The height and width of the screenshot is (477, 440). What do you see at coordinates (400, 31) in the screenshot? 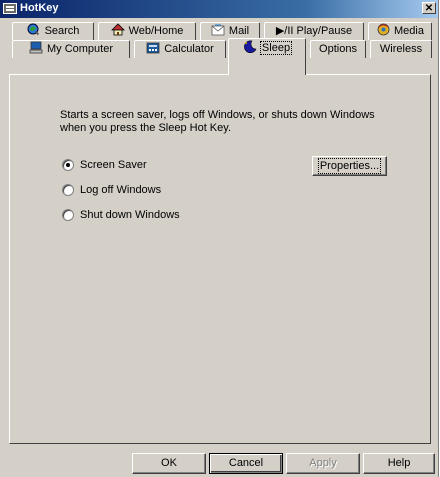
I see `tab-media: Media` at bounding box center [400, 31].